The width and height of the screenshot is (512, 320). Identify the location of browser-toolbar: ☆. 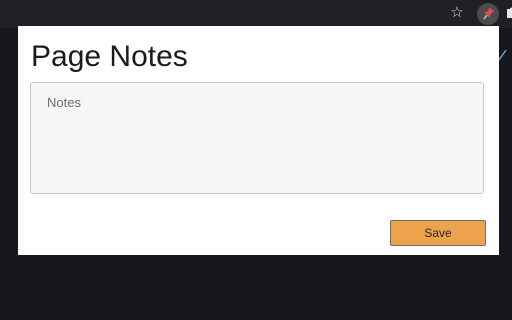
(256, 14).